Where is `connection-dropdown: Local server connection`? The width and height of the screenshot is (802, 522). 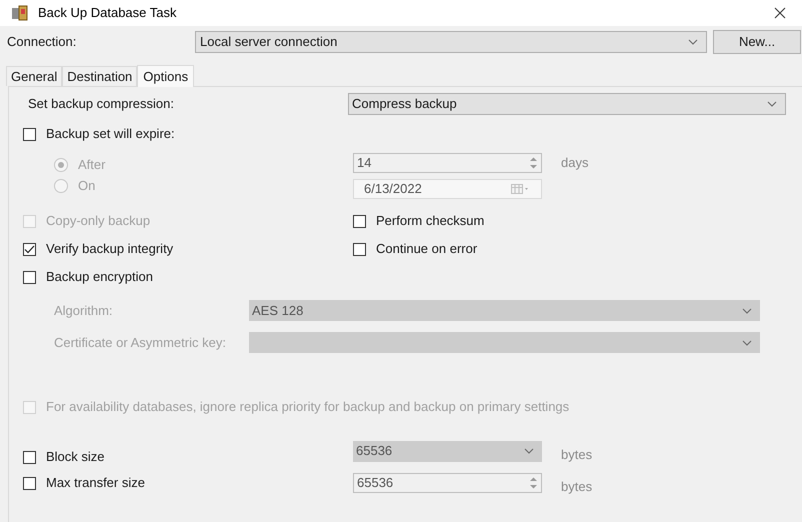 connection-dropdown: Local server connection is located at coordinates (451, 42).